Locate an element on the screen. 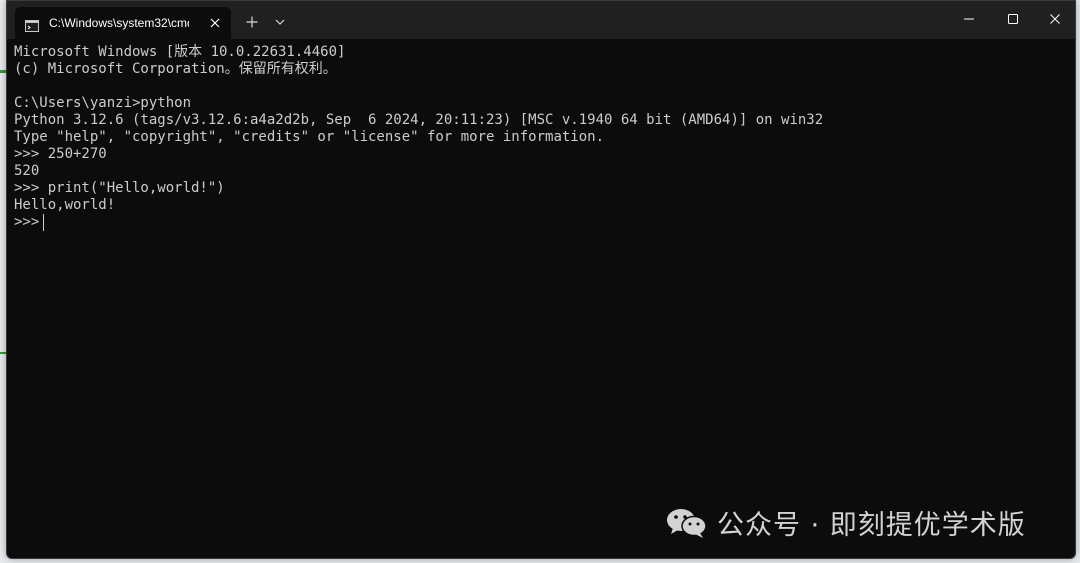 This screenshot has height=563, width=1080. maximize-icon is located at coordinates (1013, 19).